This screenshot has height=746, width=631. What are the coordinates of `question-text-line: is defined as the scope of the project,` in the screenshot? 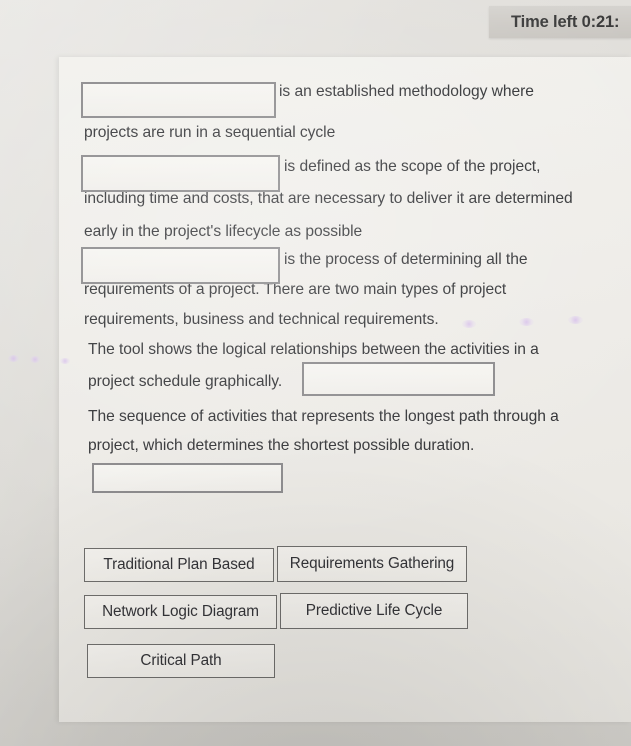 It's located at (412, 166).